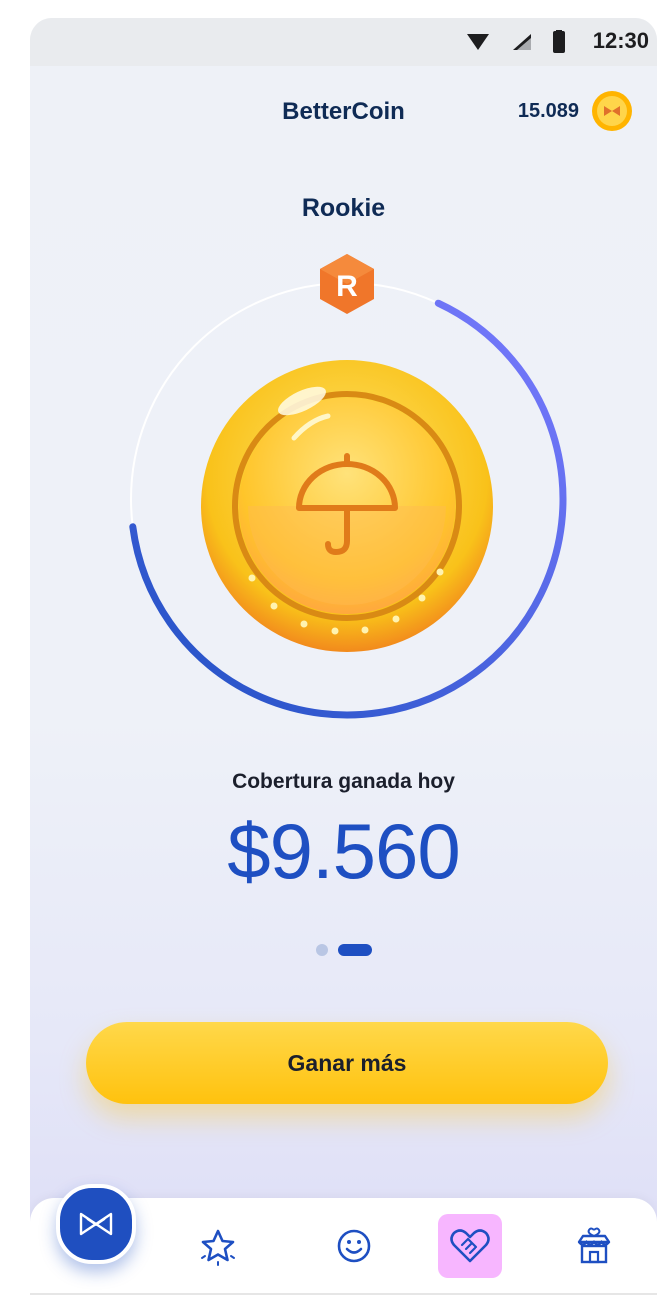 This screenshot has width=657, height=1312. I want to click on coin-graphic, so click(347, 506).